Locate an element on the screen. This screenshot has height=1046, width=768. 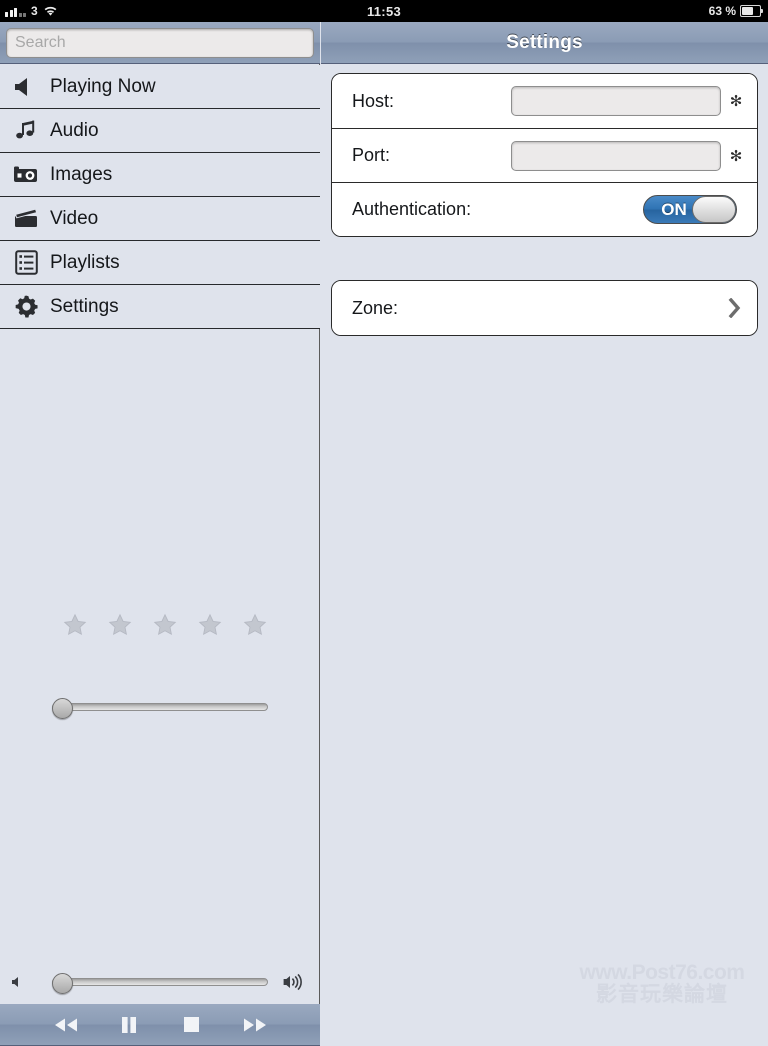
page-title: Settings is located at coordinates (544, 42).